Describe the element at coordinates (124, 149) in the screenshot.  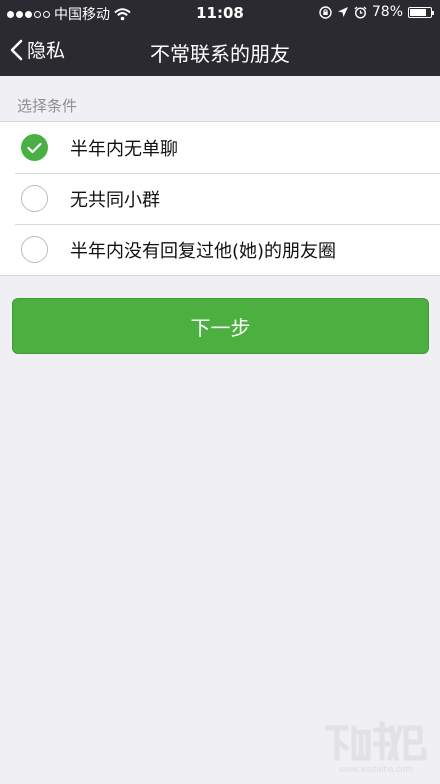
I see `option-label: 半年内无单聊` at that location.